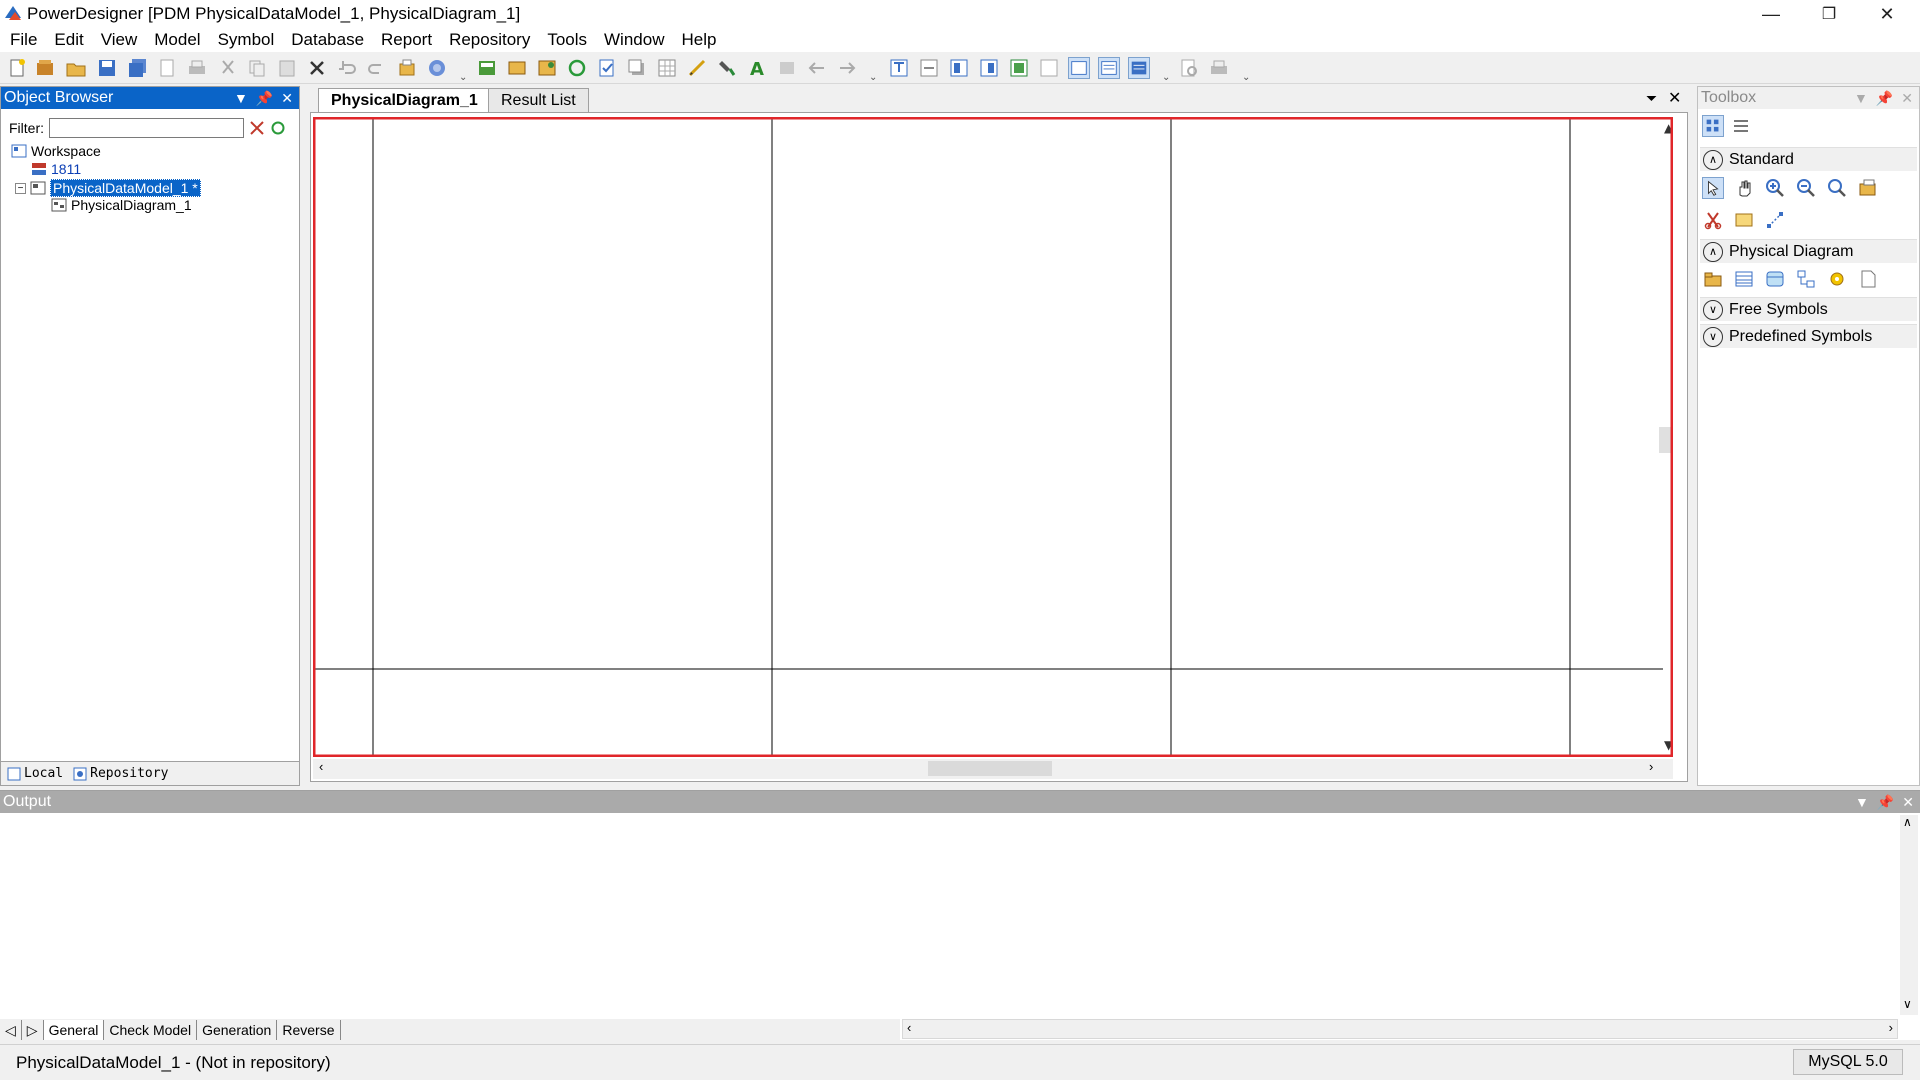 The width and height of the screenshot is (1920, 1080). Describe the element at coordinates (847, 68) in the screenshot. I see `forward-icon` at that location.